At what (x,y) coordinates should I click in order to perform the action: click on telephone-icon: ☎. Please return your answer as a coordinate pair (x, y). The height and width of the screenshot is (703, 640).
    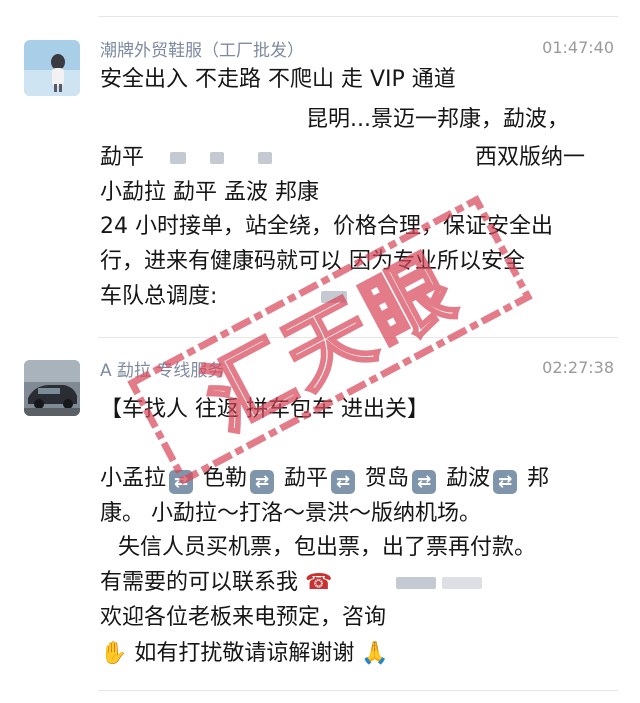
    Looking at the image, I should click on (319, 582).